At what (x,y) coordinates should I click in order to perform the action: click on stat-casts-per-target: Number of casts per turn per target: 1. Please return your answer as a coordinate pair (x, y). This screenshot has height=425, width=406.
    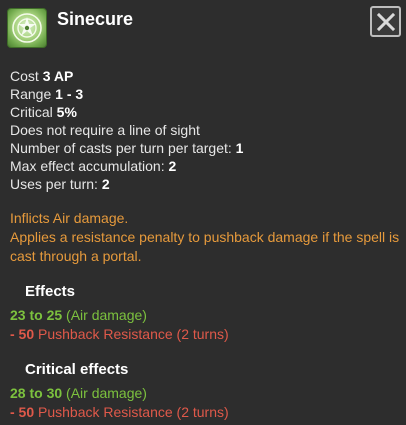
    Looking at the image, I should click on (205, 148).